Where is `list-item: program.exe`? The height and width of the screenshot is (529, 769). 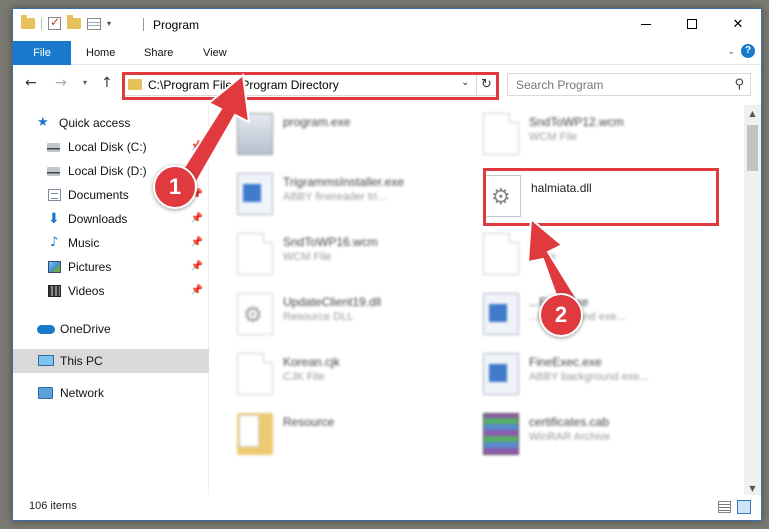 list-item: program.exe is located at coordinates (357, 135).